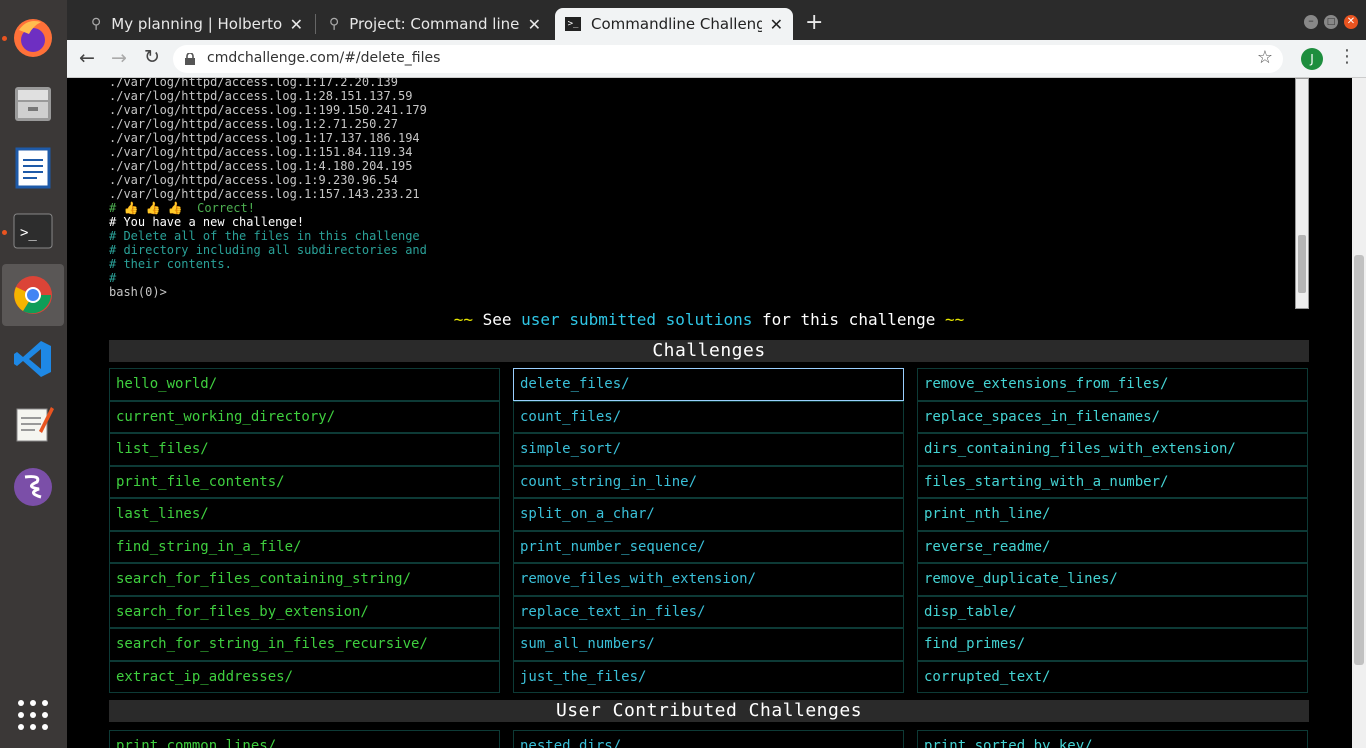 The width and height of the screenshot is (1366, 748). Describe the element at coordinates (1112, 579) in the screenshot. I see `challenge-link: remove_duplicate_lines/` at that location.